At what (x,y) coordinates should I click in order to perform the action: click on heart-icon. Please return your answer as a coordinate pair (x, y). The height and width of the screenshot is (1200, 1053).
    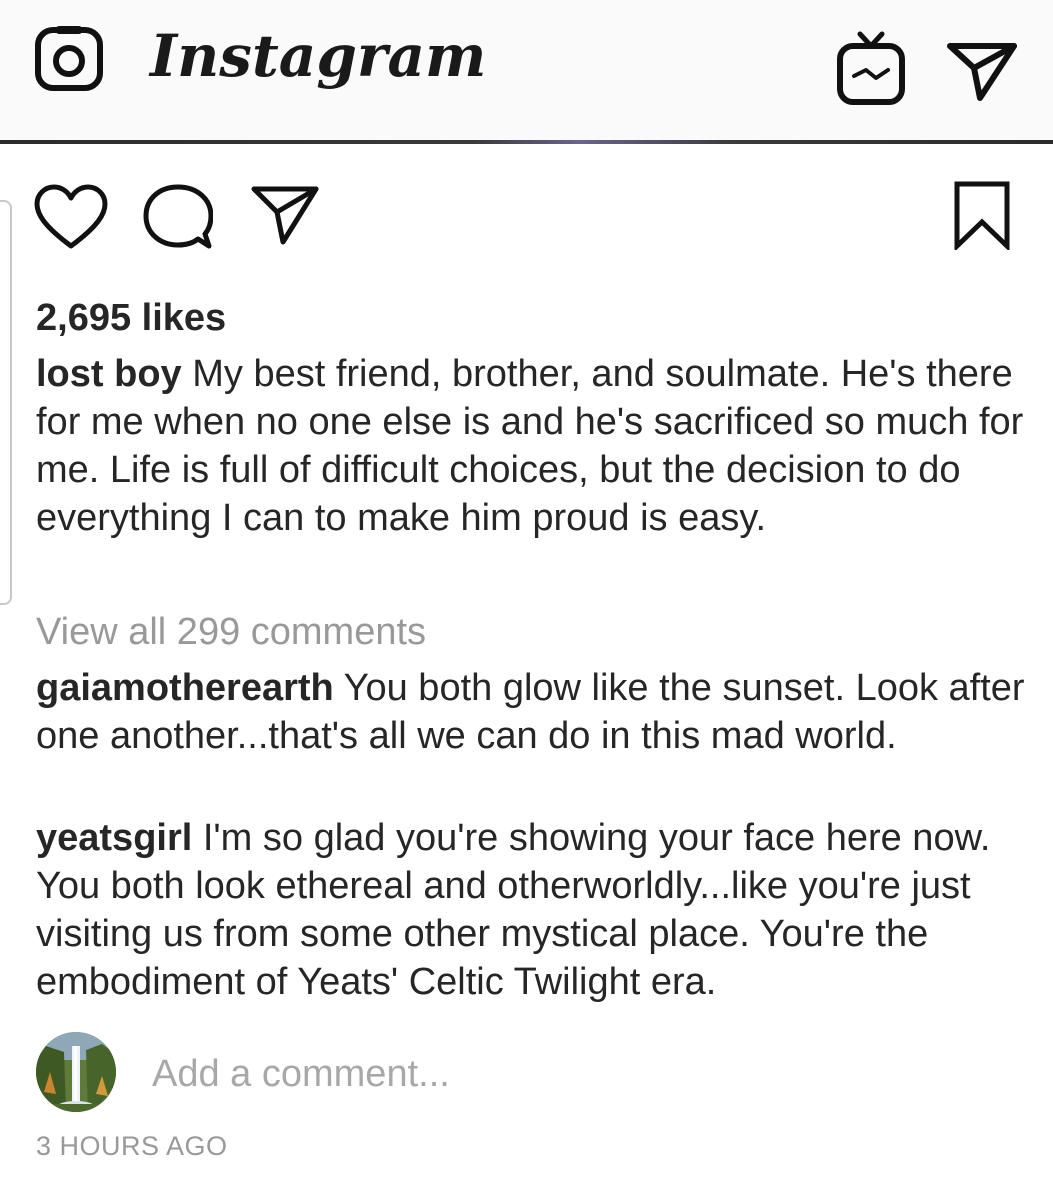
    Looking at the image, I should click on (71, 217).